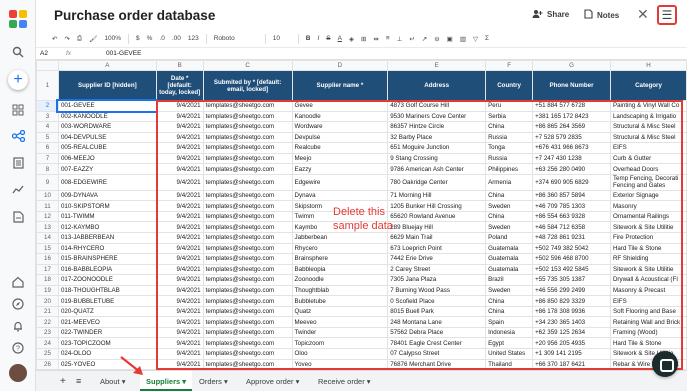 Image resolution: width=687 pixels, height=391 pixels. What do you see at coordinates (47, 127) in the screenshot?
I see `row-number: 4` at bounding box center [47, 127].